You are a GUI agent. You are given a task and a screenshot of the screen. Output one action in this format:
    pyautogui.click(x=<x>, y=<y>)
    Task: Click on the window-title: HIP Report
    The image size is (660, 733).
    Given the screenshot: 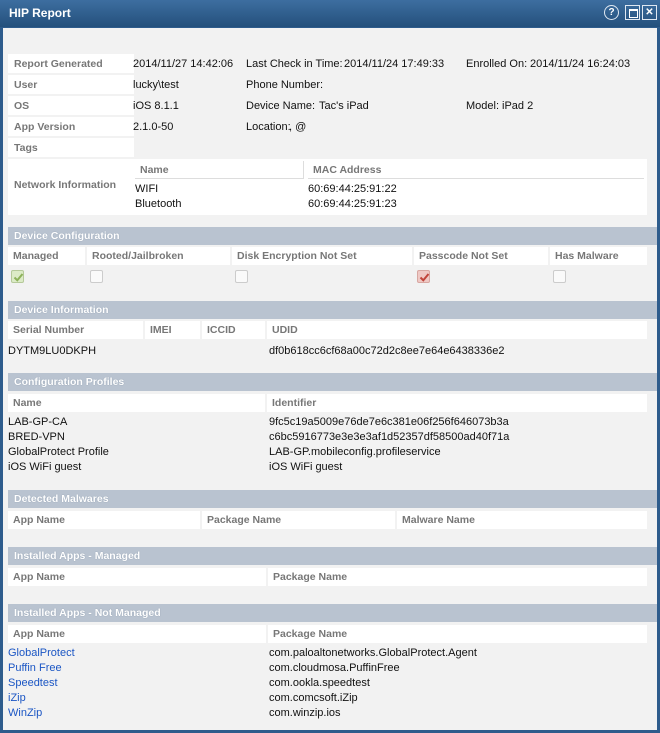 What is the action you would take?
    pyautogui.click(x=40, y=13)
    